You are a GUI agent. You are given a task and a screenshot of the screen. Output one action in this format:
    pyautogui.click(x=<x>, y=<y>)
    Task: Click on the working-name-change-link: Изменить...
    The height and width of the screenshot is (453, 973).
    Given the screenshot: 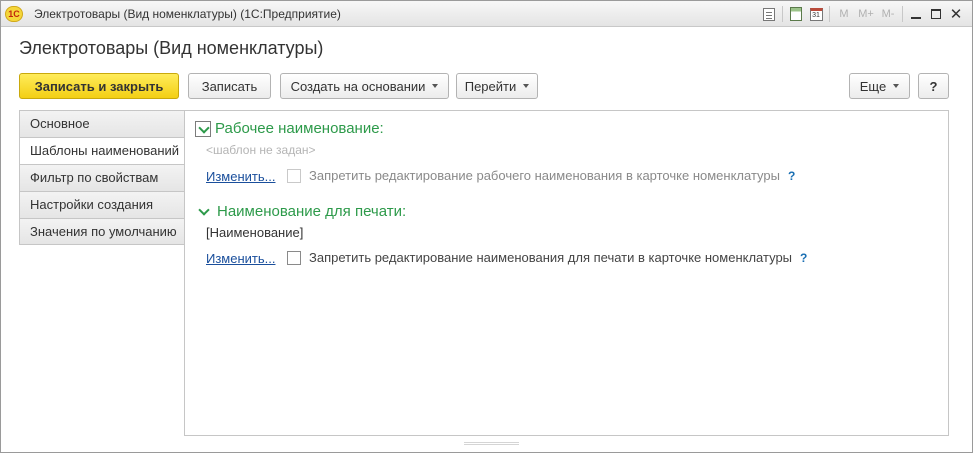 What is the action you would take?
    pyautogui.click(x=240, y=176)
    